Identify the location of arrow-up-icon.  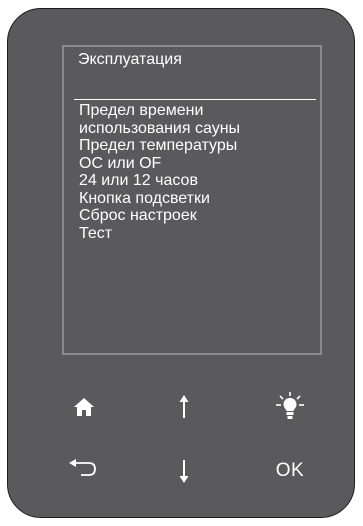
(184, 406).